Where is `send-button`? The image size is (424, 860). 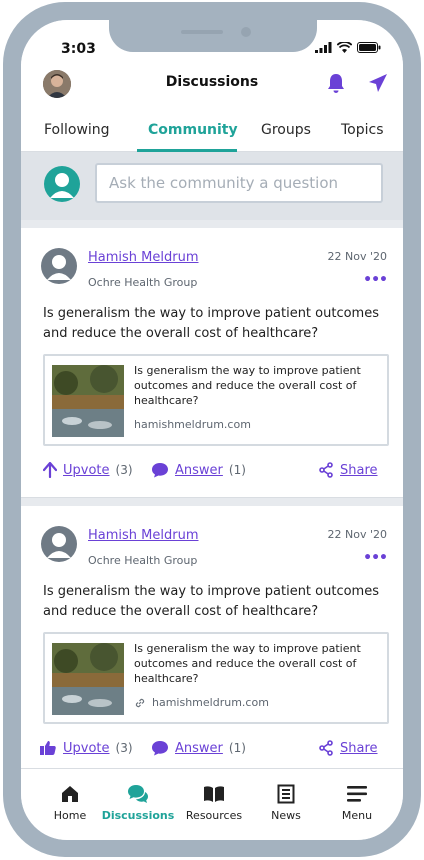
send-button is located at coordinates (378, 85).